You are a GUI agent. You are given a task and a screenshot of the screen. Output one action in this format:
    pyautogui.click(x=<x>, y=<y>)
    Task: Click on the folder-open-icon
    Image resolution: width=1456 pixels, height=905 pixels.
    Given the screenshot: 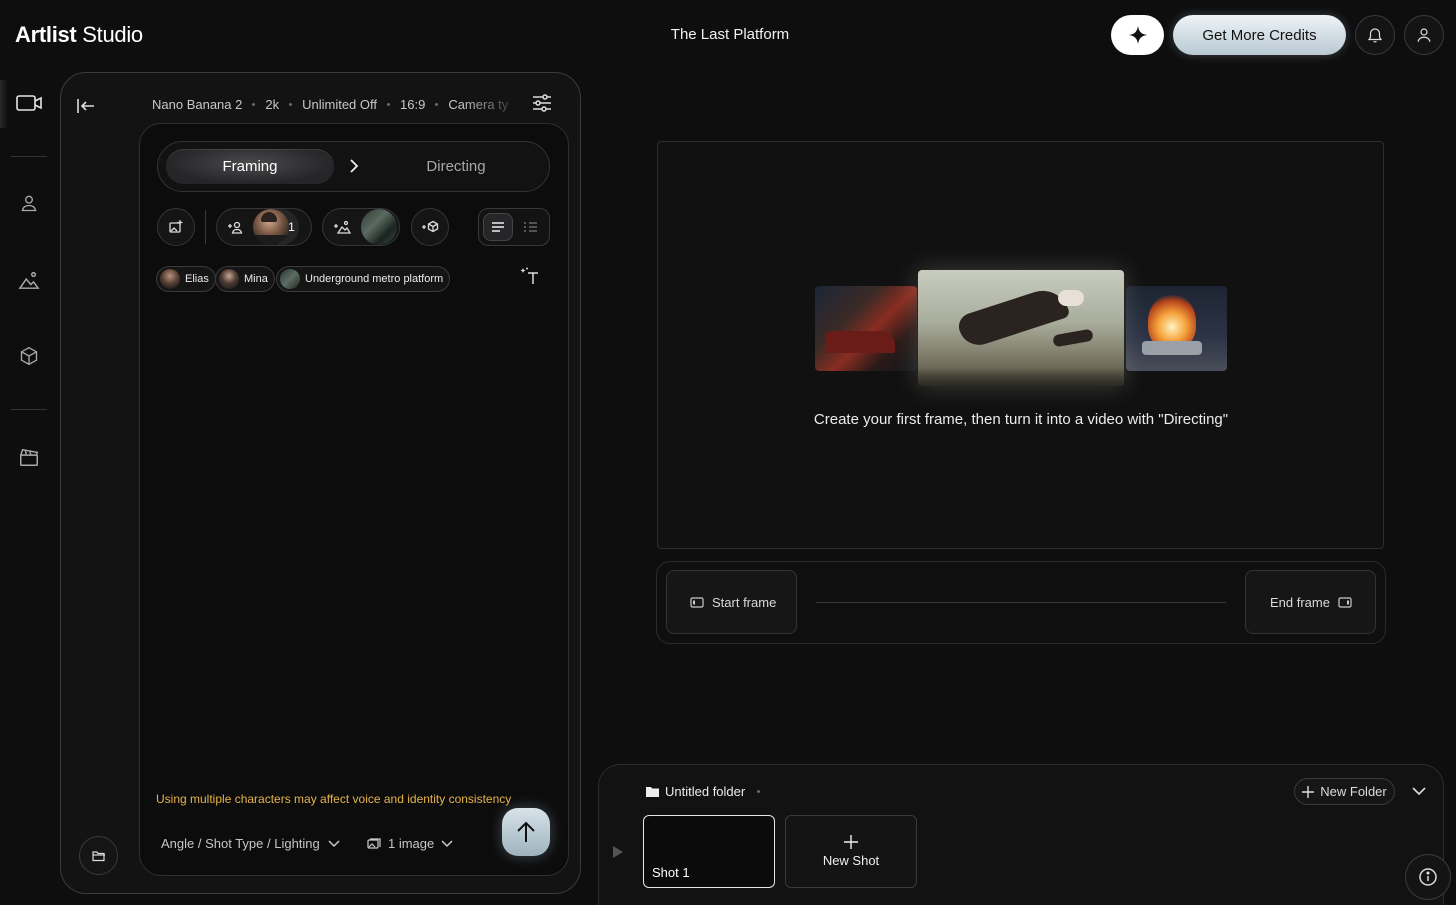 What is the action you would take?
    pyautogui.click(x=98, y=855)
    